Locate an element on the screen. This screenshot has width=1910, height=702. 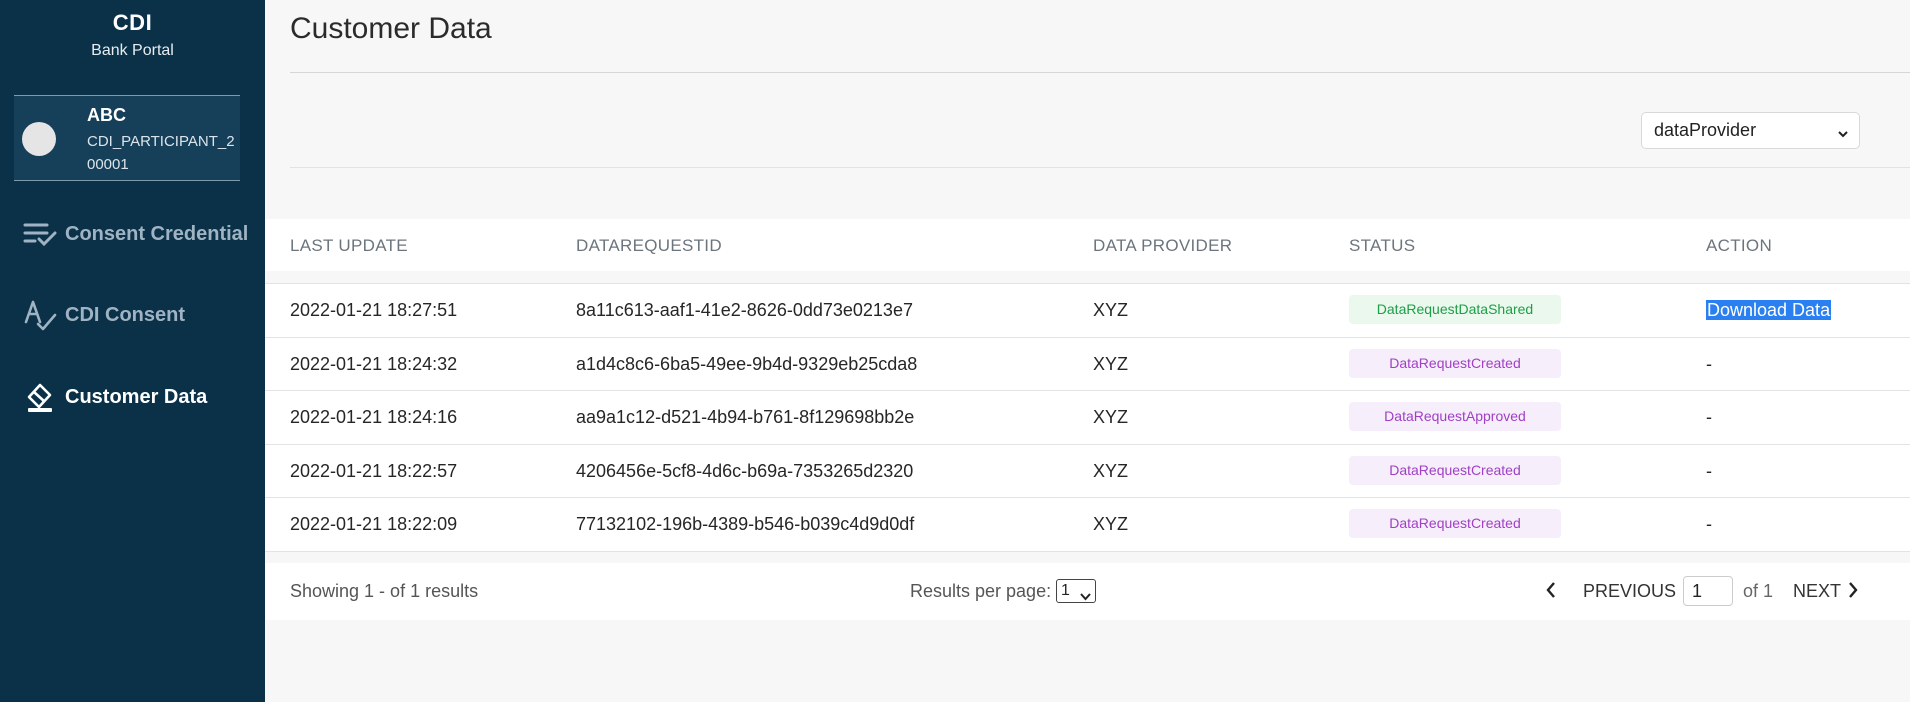
cell-datarequestid: 4206456e-5cf8-4d6c-b69a-7353265d2320 is located at coordinates (745, 470).